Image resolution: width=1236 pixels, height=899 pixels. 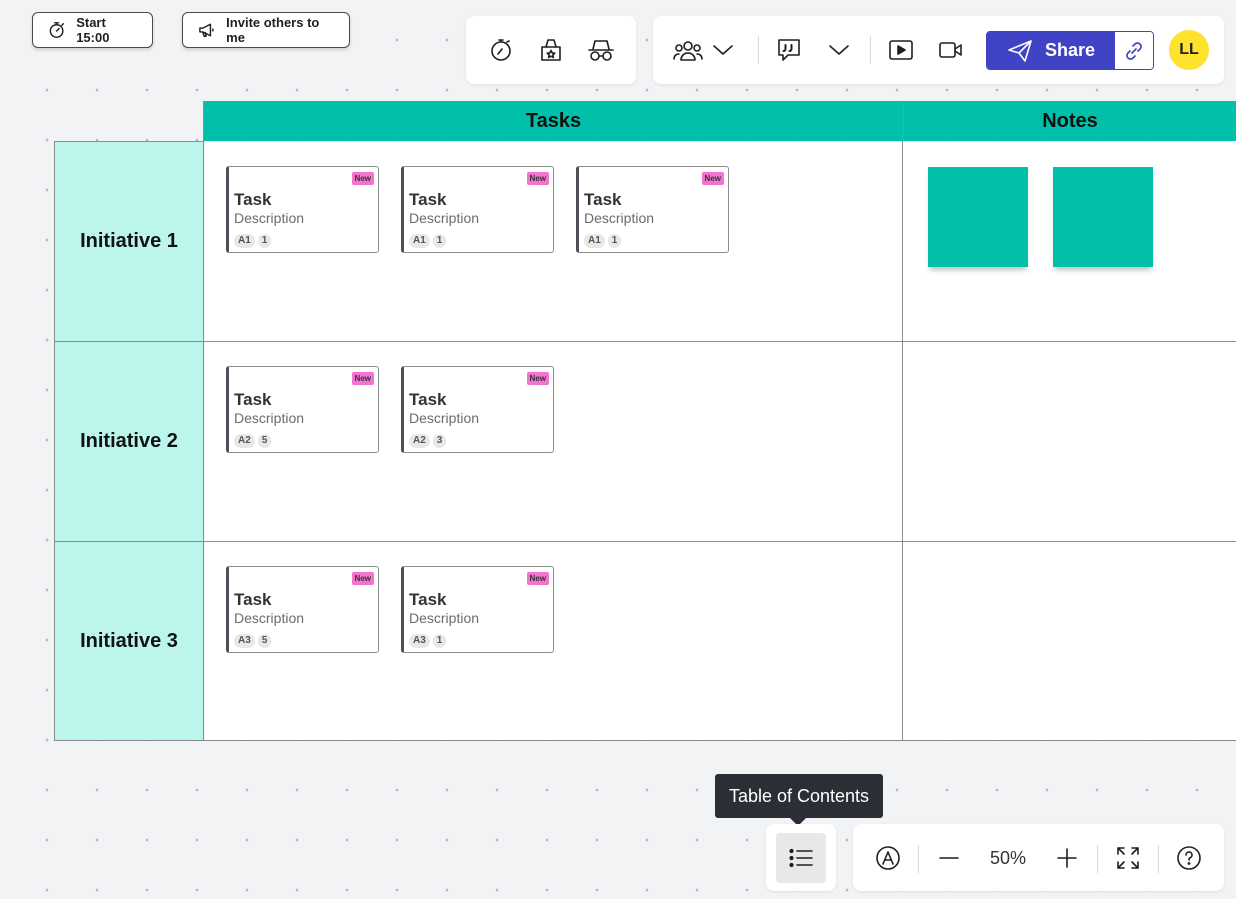 What do you see at coordinates (273, 30) in the screenshot?
I see `invite-others-label: Invite others to me` at bounding box center [273, 30].